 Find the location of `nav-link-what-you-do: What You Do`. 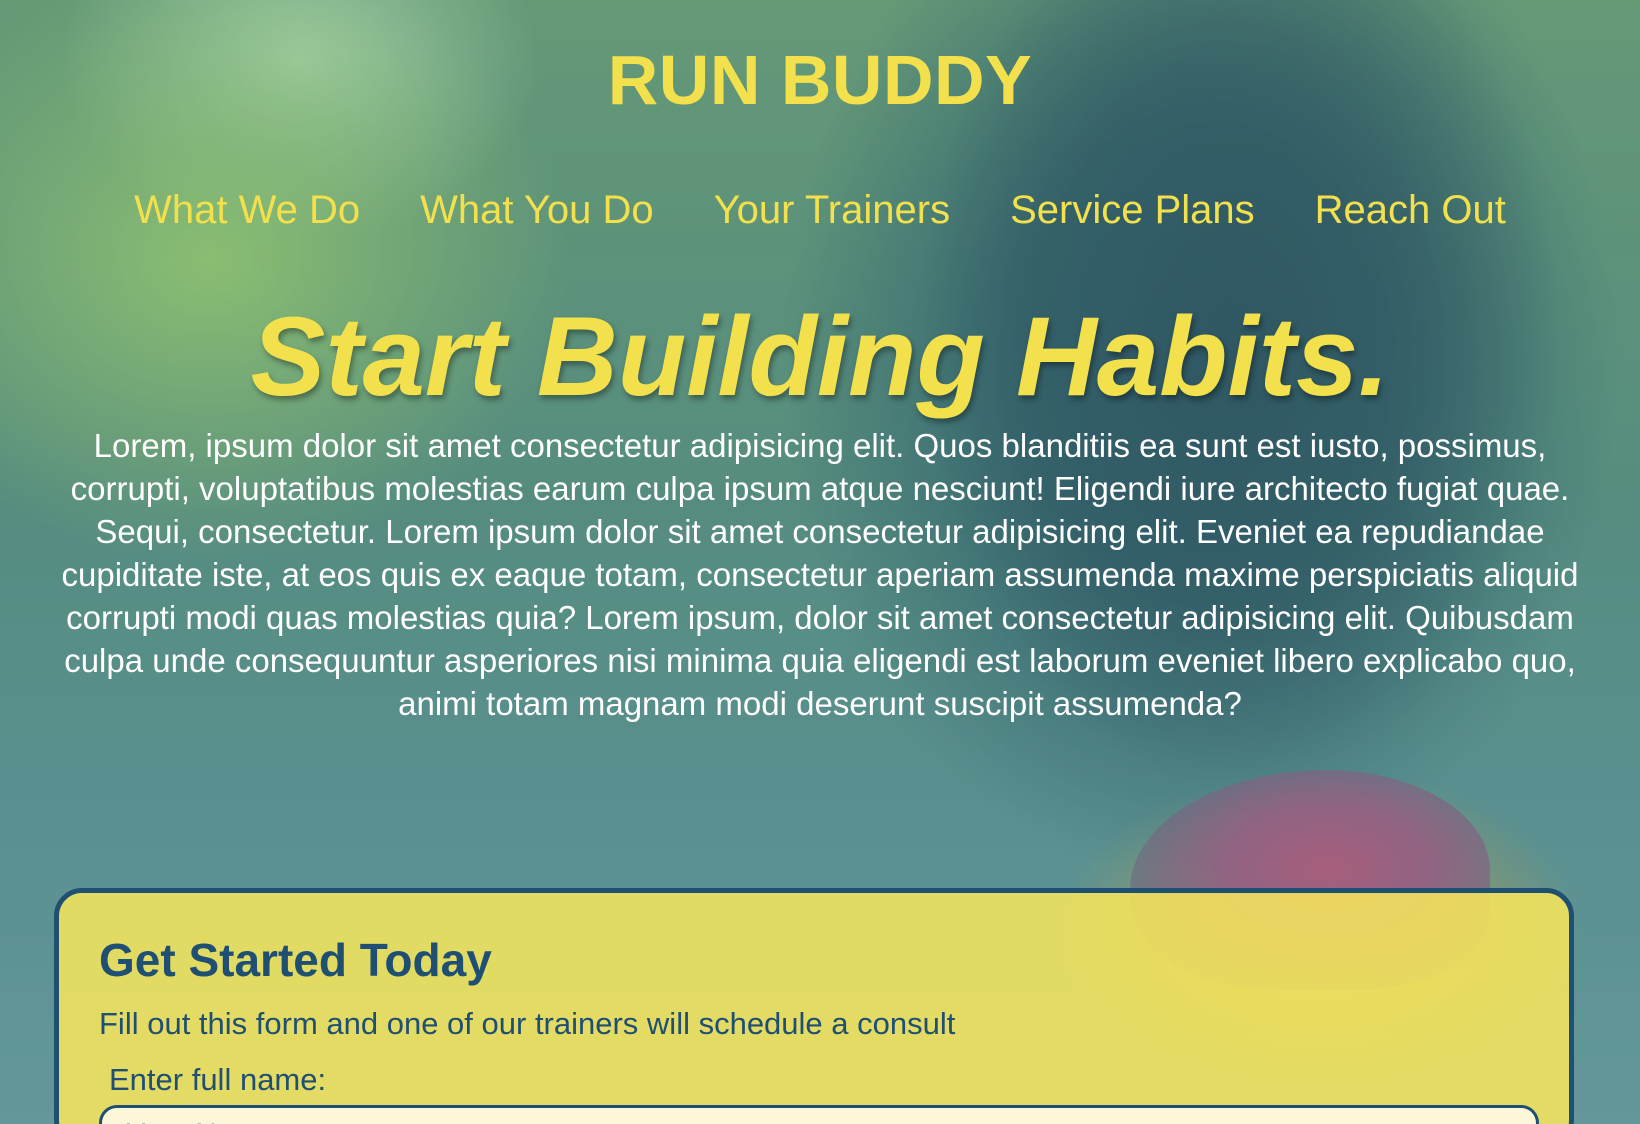

nav-link-what-you-do: What You Do is located at coordinates (537, 210).